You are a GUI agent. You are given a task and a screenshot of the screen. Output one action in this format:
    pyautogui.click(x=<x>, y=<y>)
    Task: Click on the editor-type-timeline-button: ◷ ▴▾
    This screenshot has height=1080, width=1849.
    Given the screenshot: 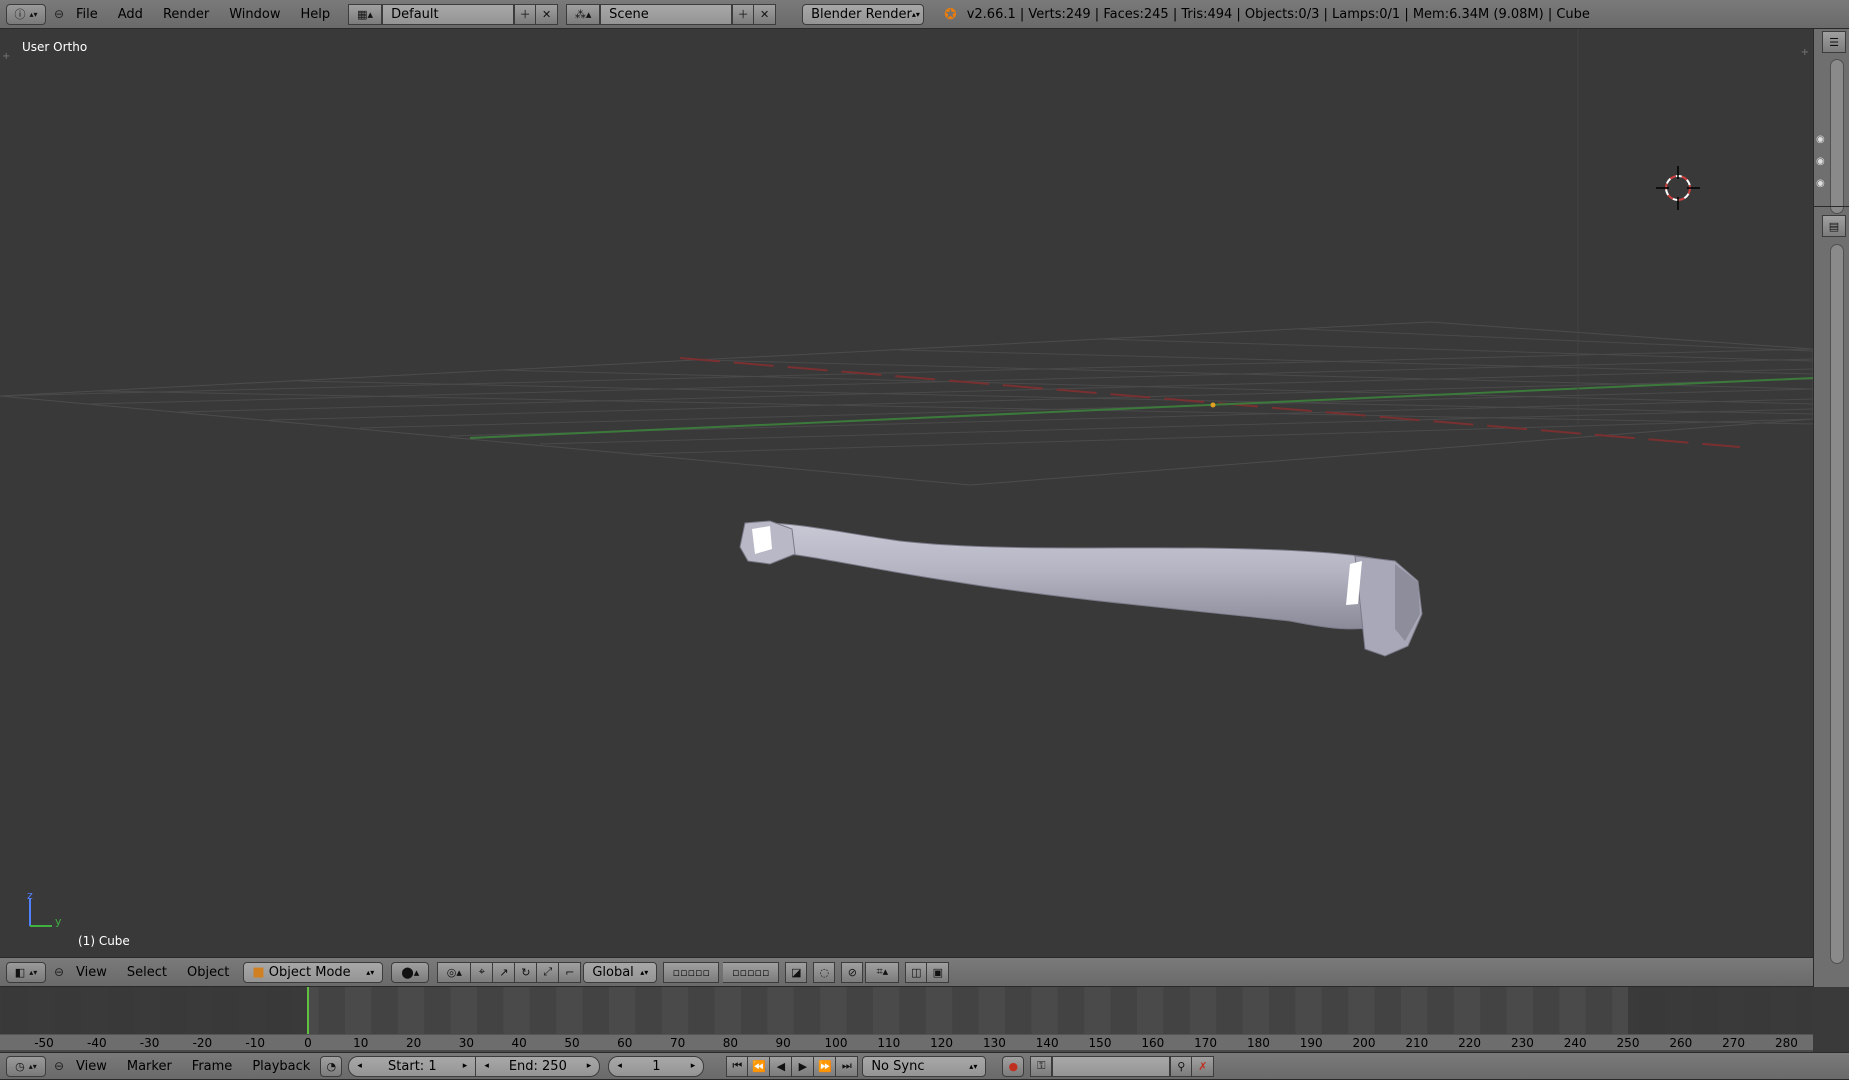 What is the action you would take?
    pyautogui.click(x=26, y=1066)
    